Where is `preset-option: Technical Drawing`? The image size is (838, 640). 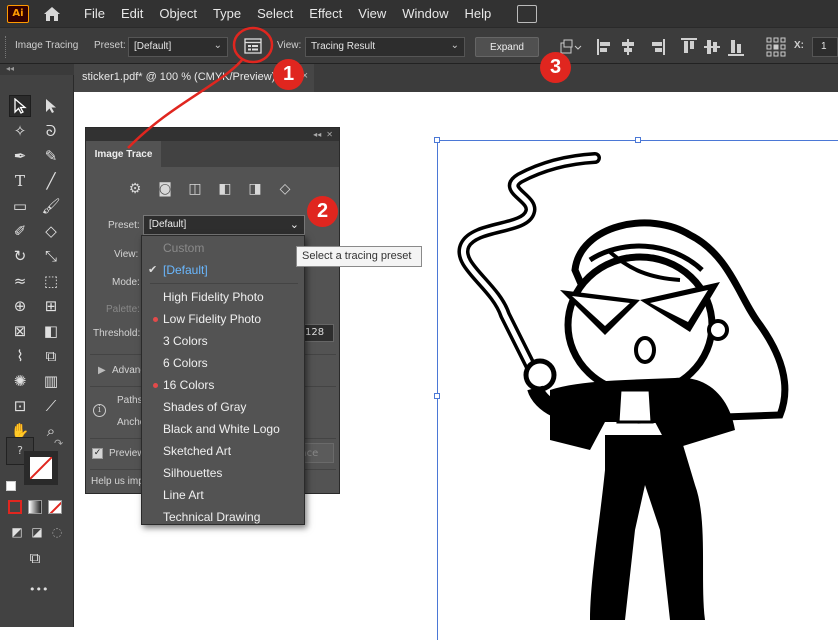
preset-option: Technical Drawing is located at coordinates (223, 517).